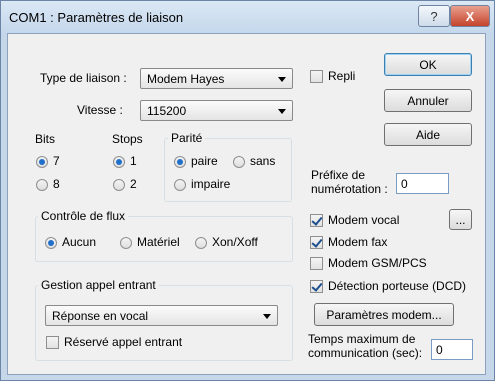 This screenshot has height=381, width=495. What do you see at coordinates (180, 185) in the screenshot?
I see `parity-impaire-radio` at bounding box center [180, 185].